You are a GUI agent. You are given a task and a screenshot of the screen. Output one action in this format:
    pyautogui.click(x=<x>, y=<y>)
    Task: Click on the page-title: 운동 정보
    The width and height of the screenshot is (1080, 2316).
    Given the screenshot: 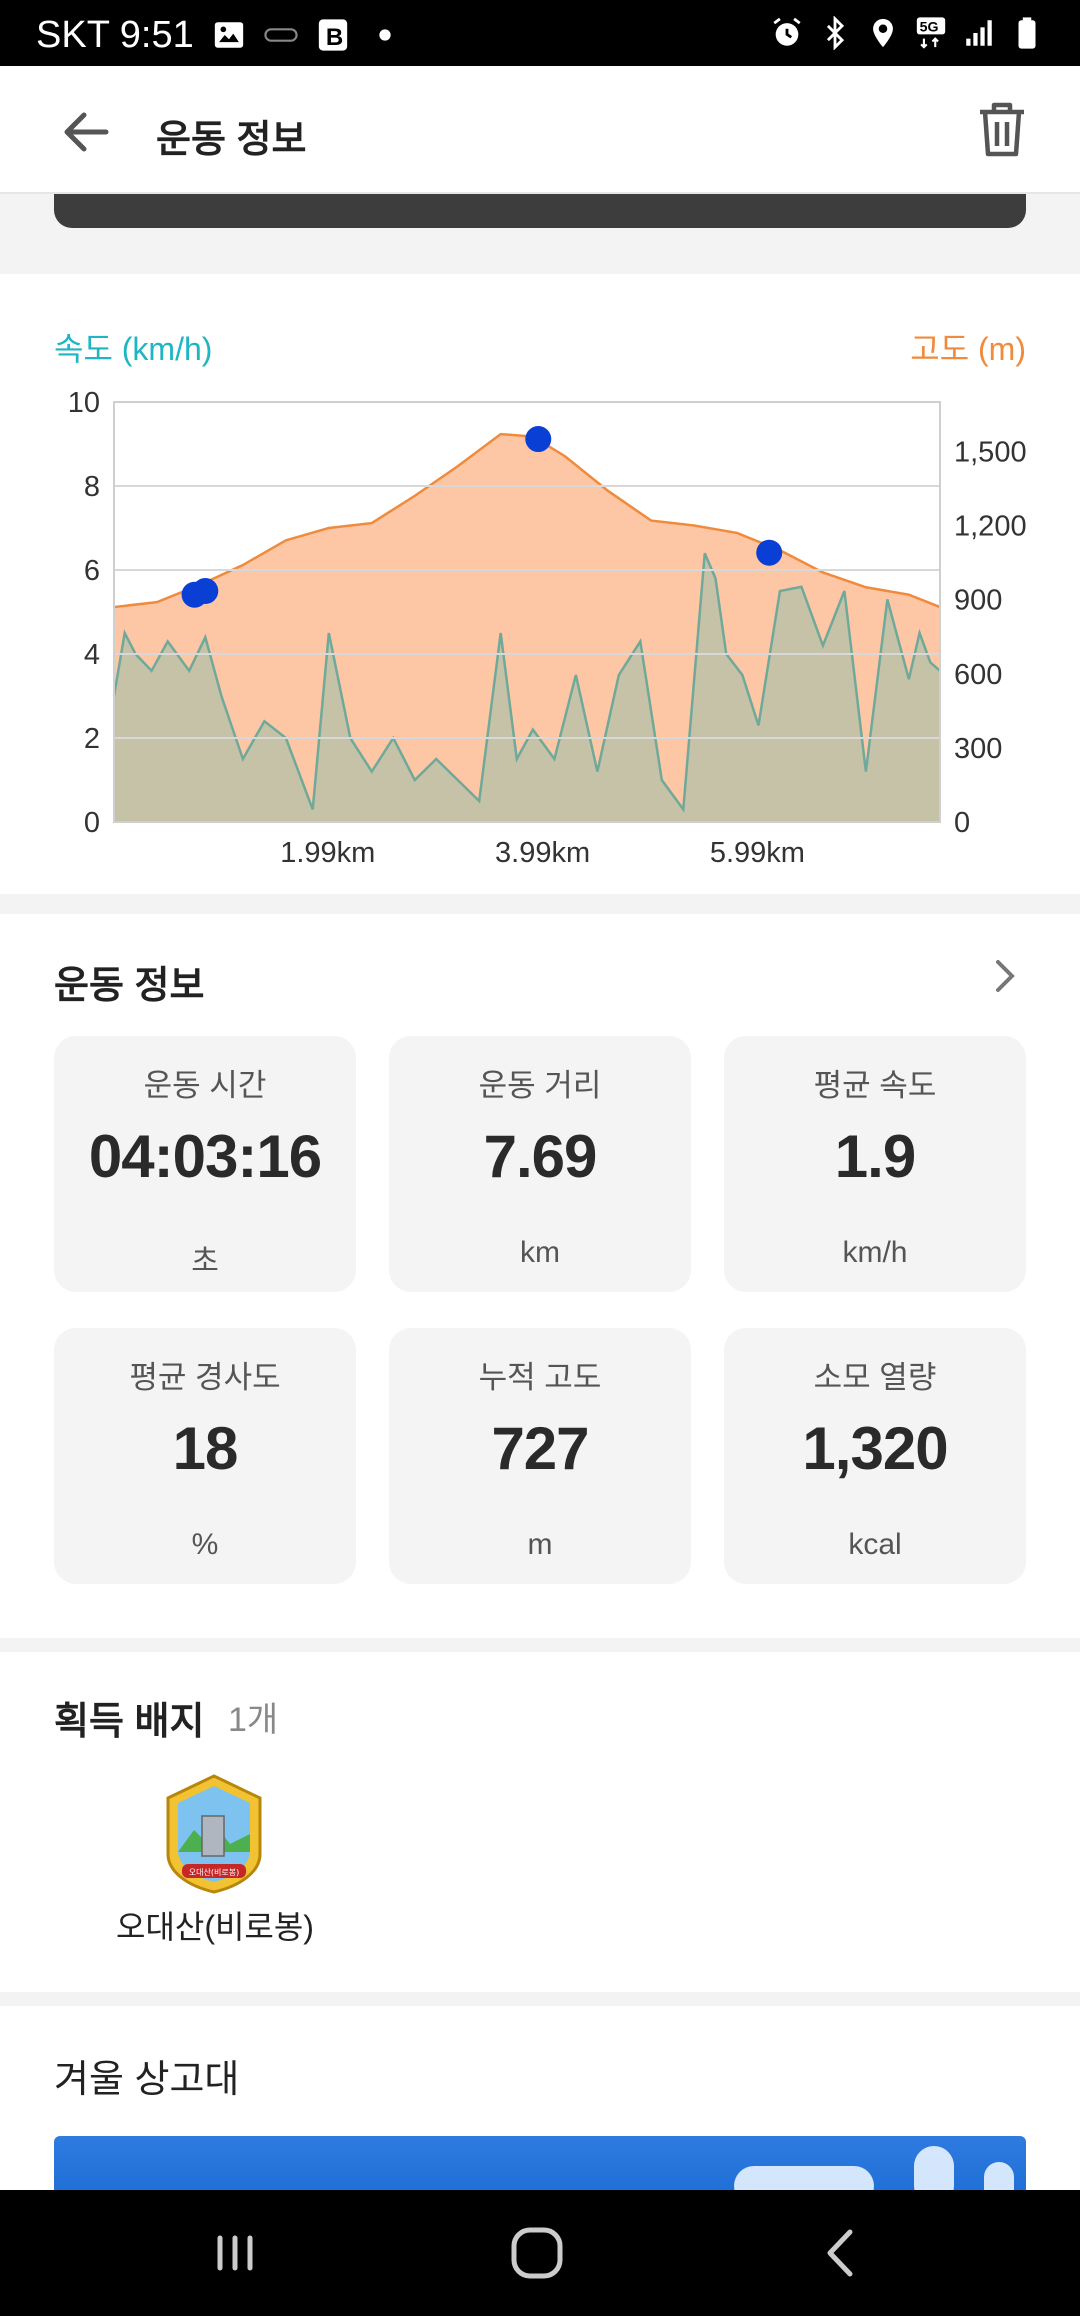 What is the action you would take?
    pyautogui.click(x=231, y=140)
    